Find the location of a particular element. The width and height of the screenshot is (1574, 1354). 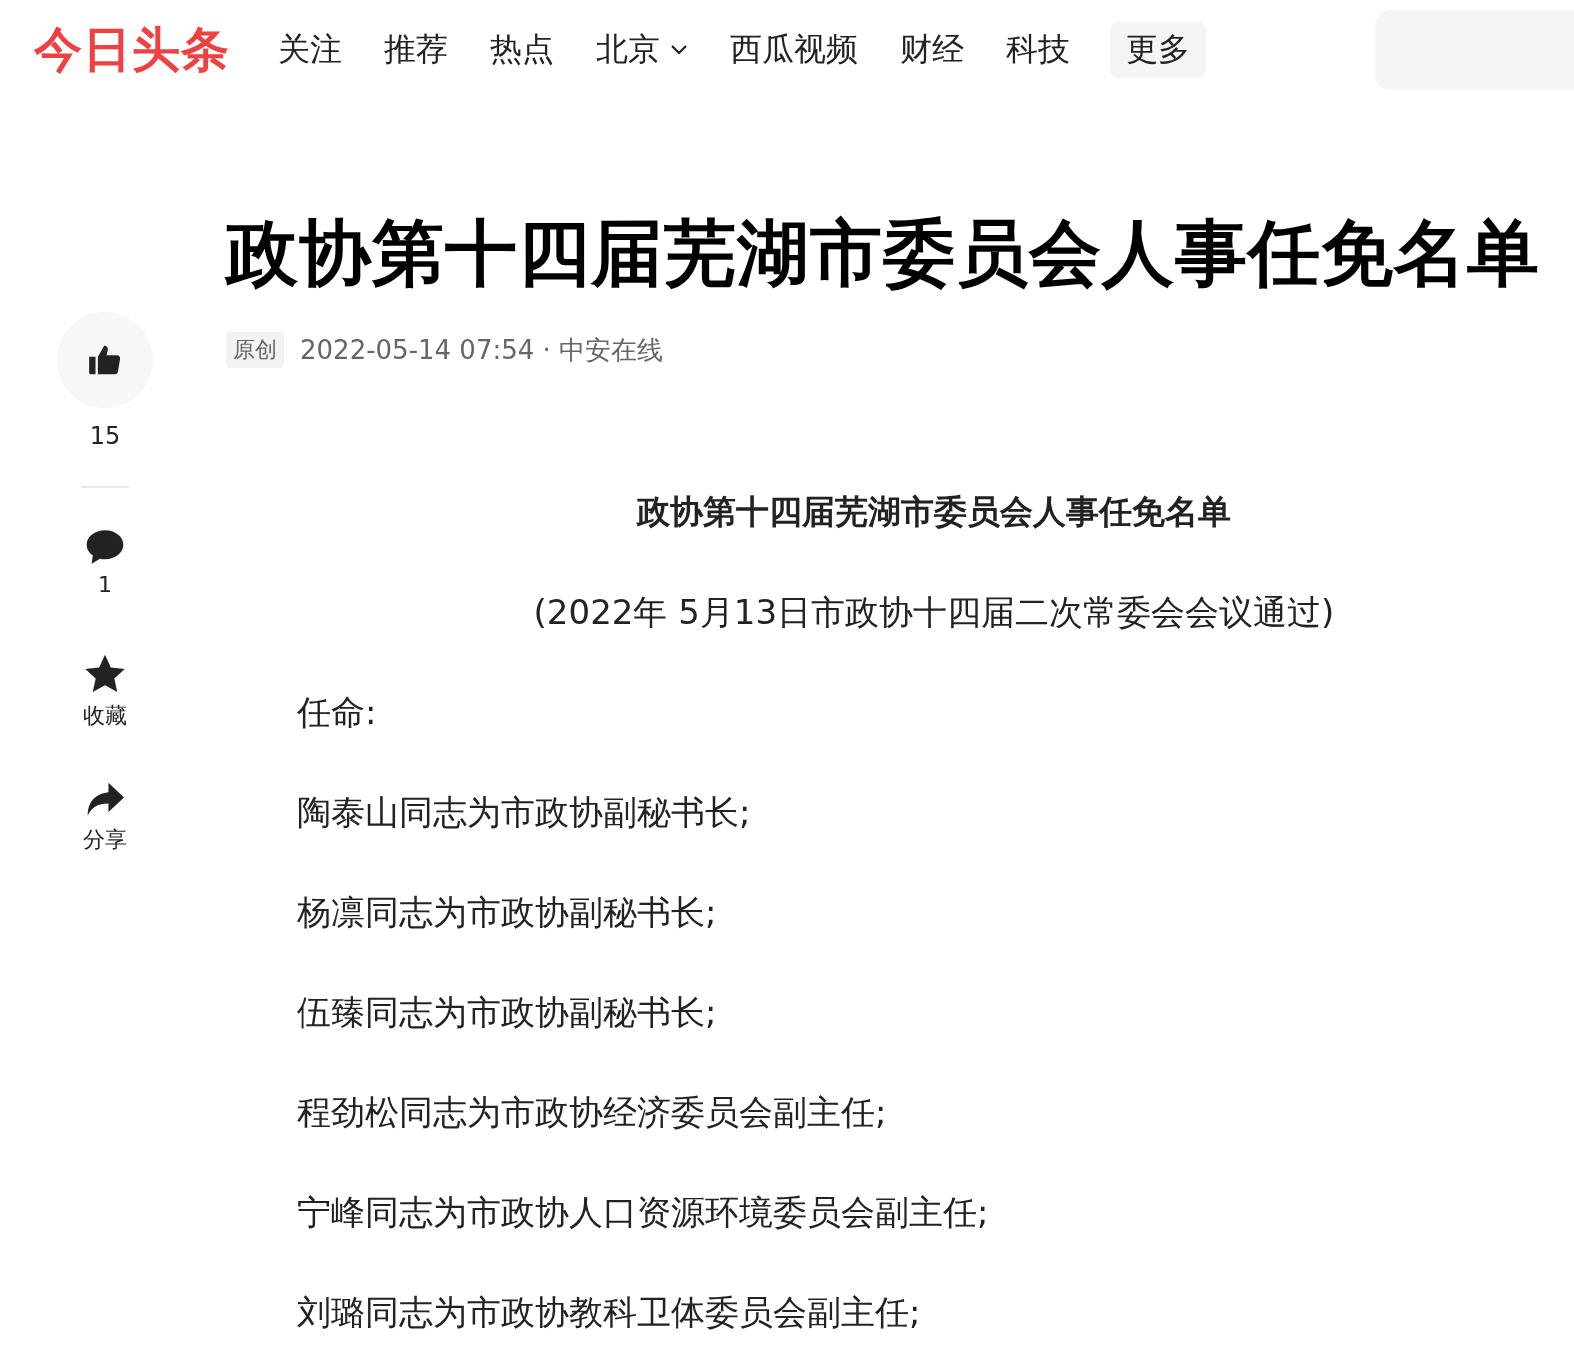

original-tag: 原创 is located at coordinates (255, 350).